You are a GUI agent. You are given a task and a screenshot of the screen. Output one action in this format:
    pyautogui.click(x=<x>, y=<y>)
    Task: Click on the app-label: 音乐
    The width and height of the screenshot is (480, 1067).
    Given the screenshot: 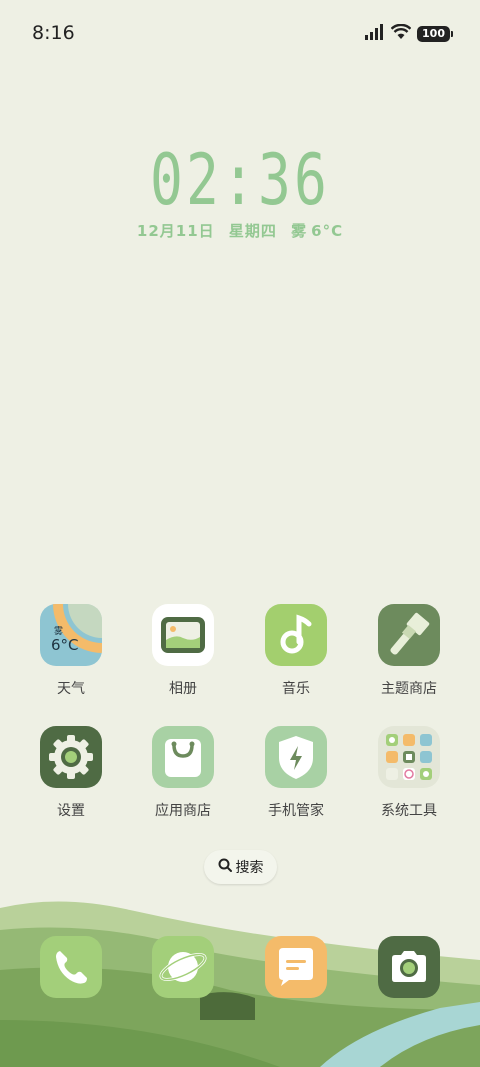 What is the action you would take?
    pyautogui.click(x=296, y=689)
    